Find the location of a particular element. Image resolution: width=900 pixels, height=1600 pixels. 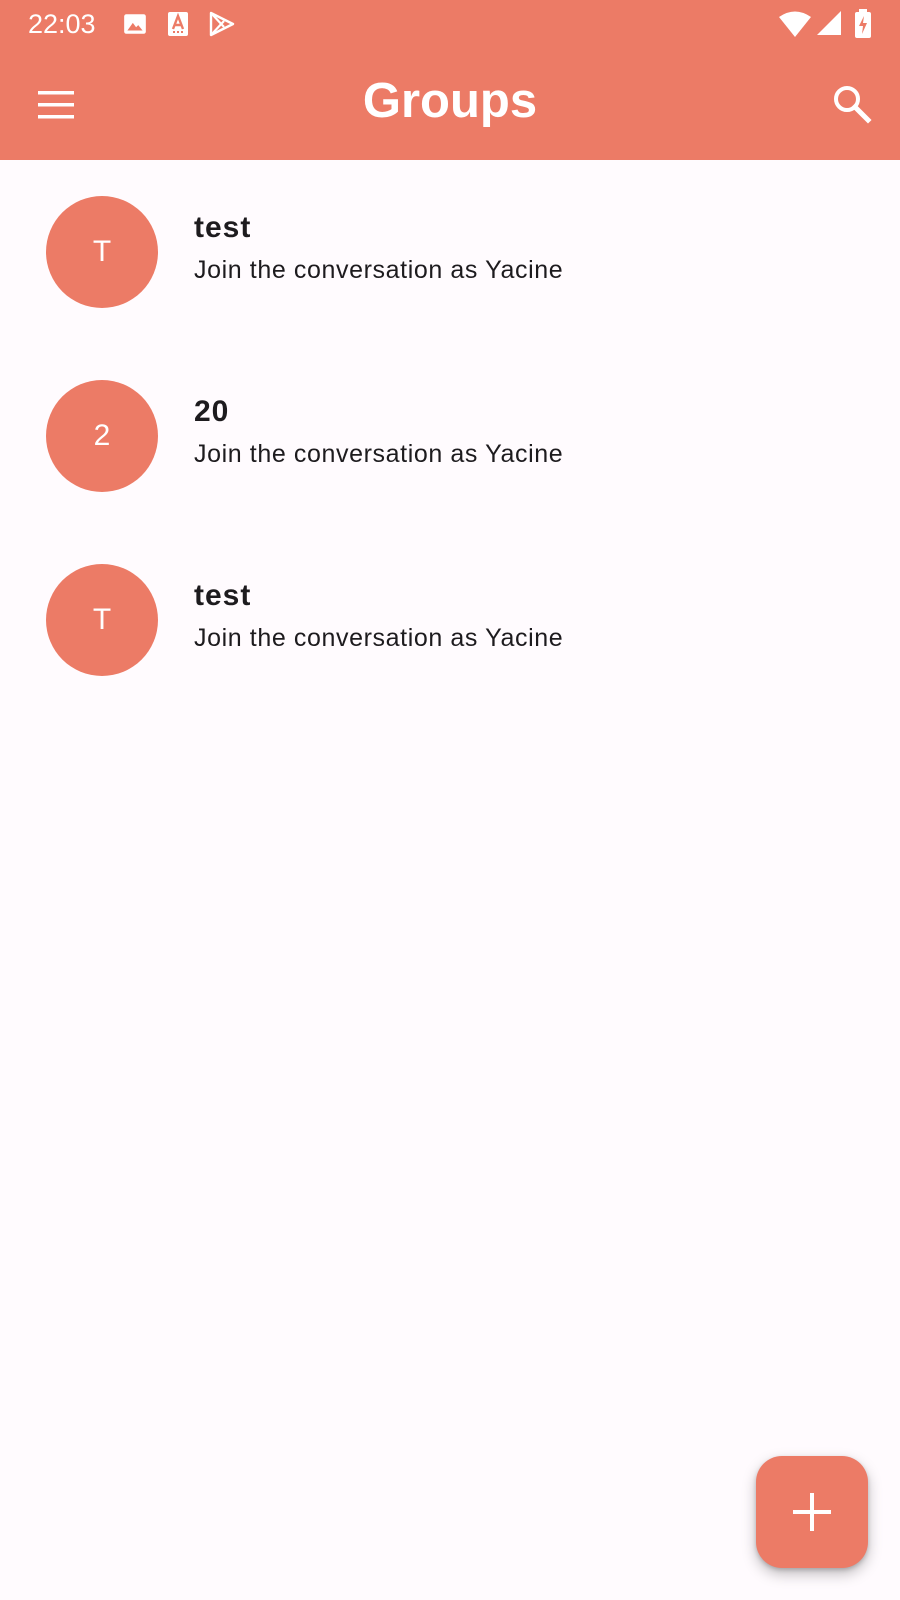

play-store-icon is located at coordinates (222, 24).